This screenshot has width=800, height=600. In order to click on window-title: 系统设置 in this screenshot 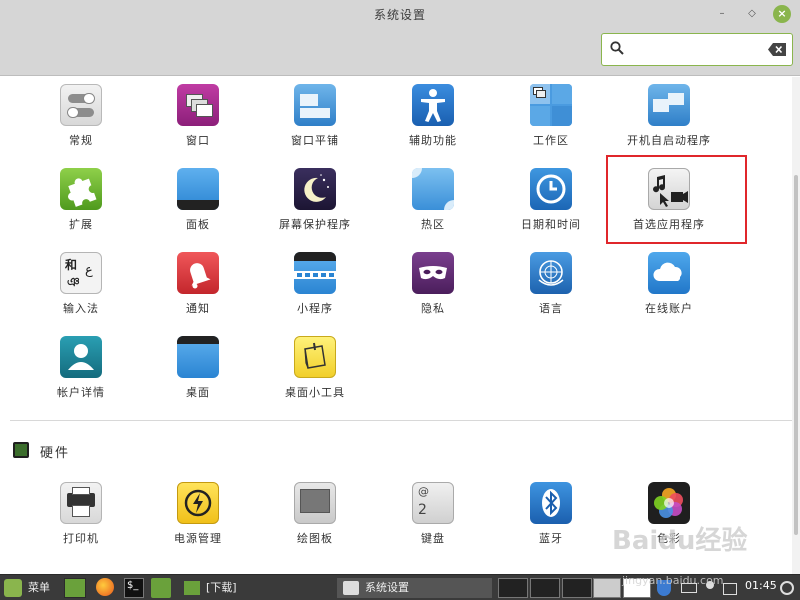, I will do `click(399, 15)`.